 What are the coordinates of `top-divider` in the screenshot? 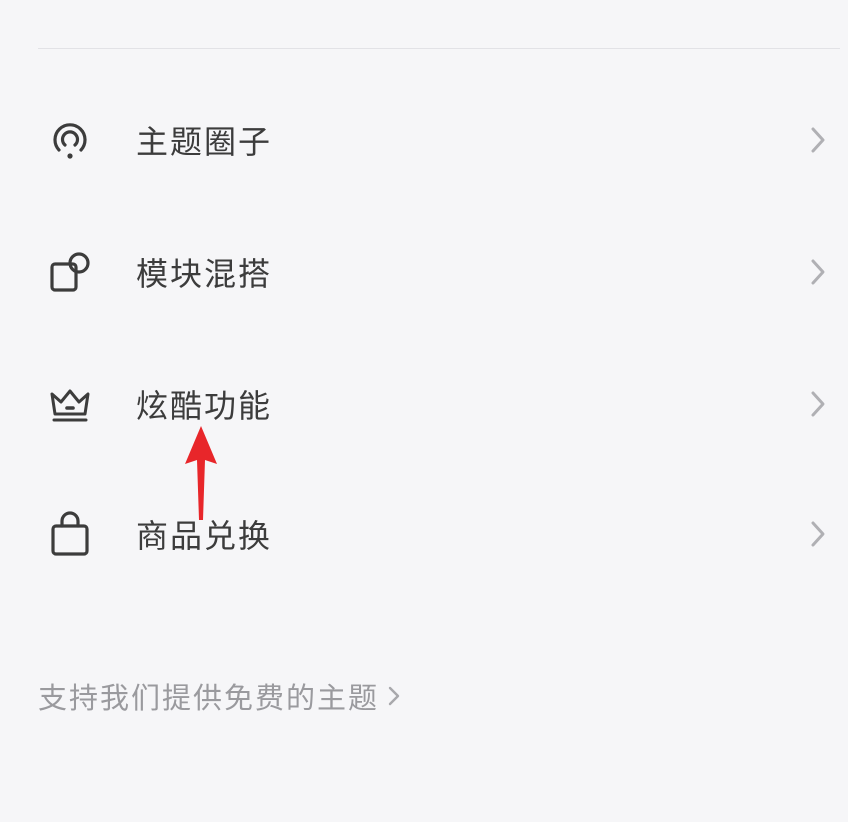 It's located at (439, 48).